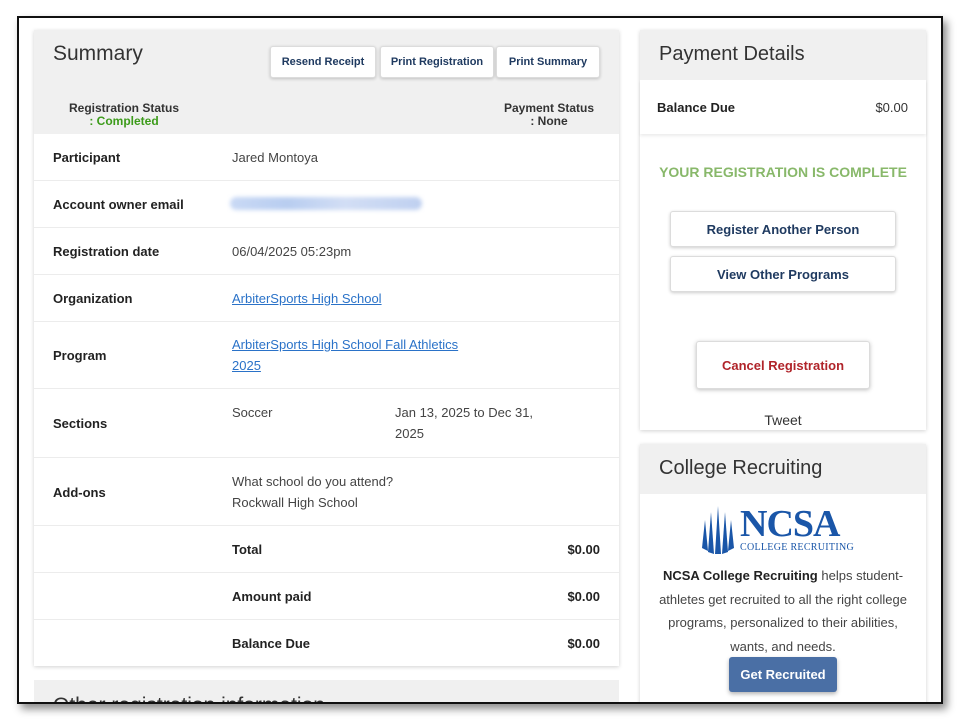 This screenshot has width=960, height=720. I want to click on amount-paid-label: Amount paid, so click(272, 596).